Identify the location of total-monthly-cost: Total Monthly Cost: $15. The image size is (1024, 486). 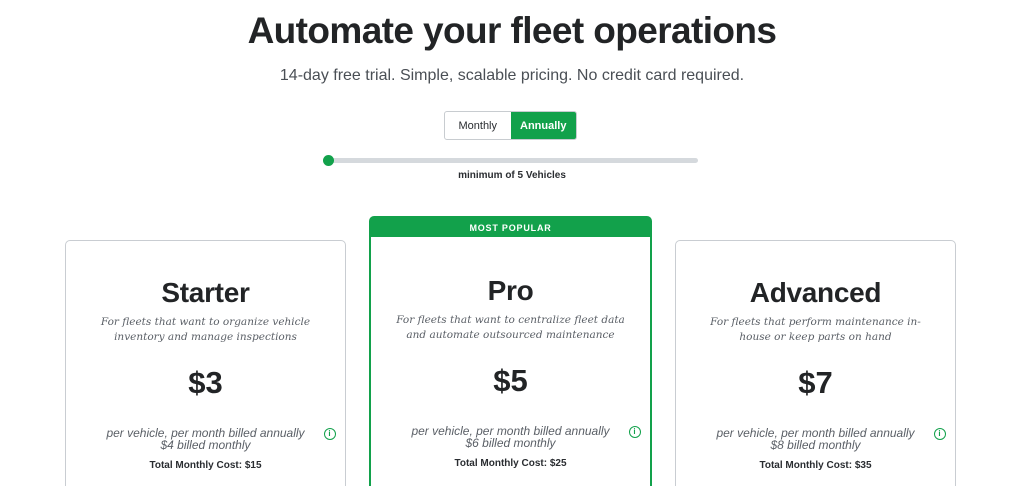
(205, 465).